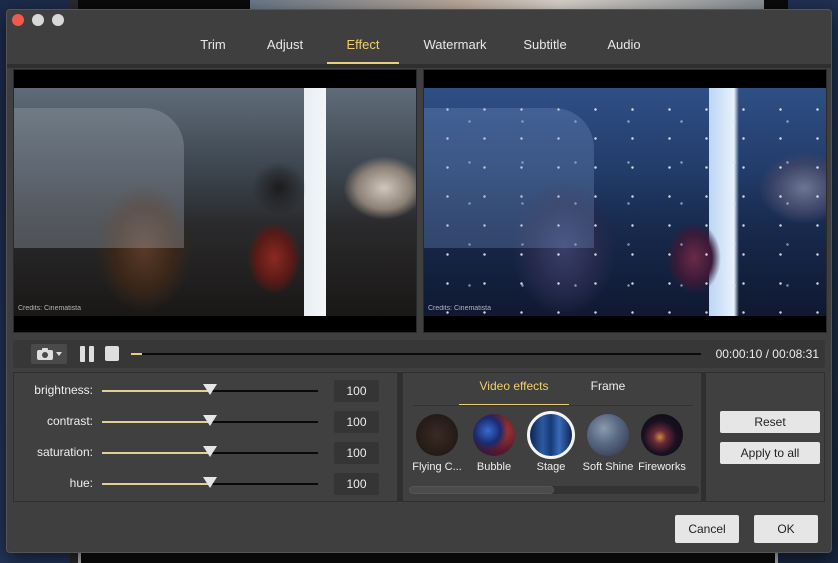  I want to click on hue-slider, so click(210, 482).